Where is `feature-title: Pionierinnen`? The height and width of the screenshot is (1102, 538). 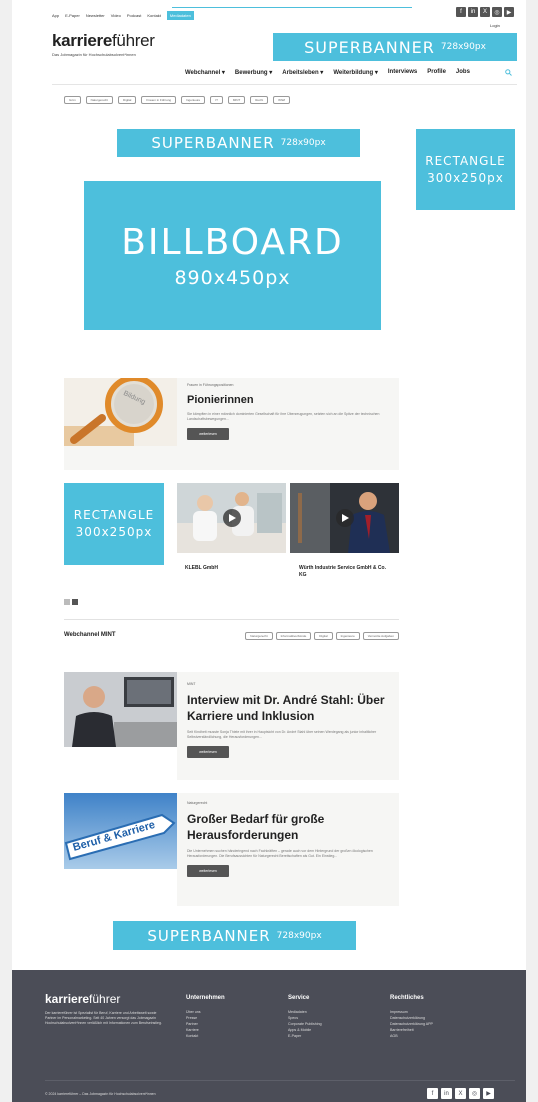
feature-title: Pionierinnen is located at coordinates (289, 400).